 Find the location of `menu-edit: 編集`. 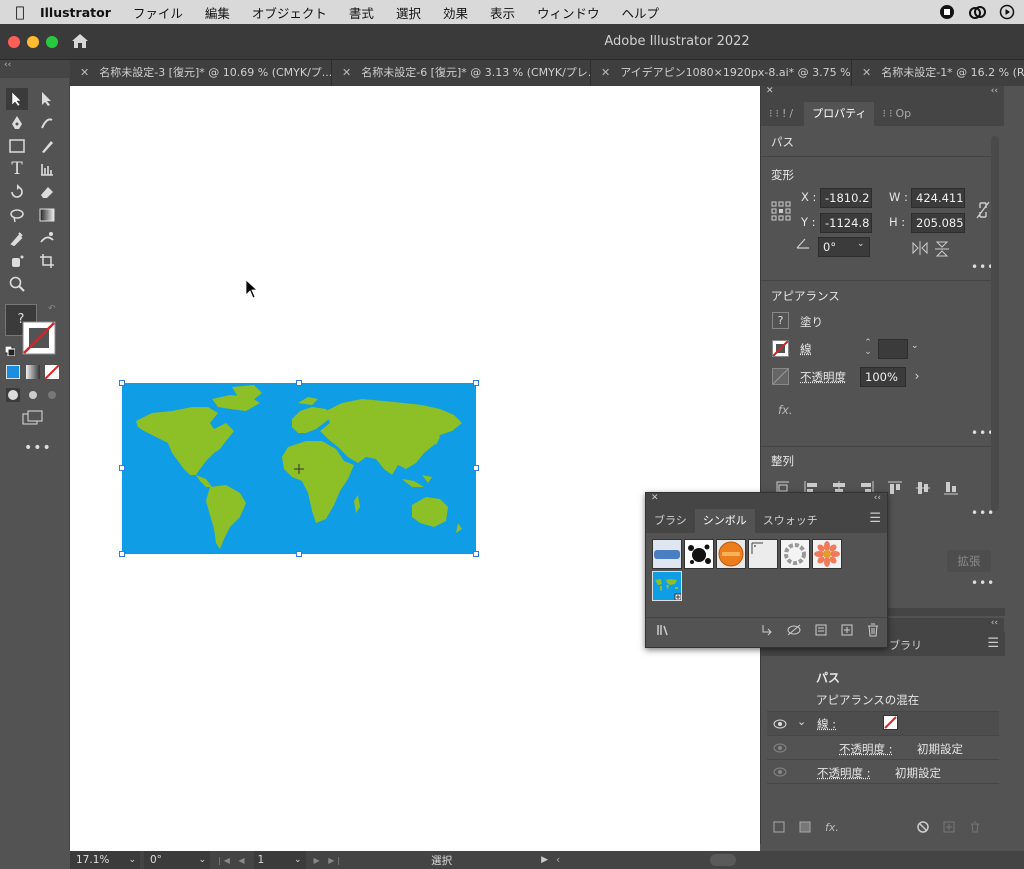

menu-edit: 編集 is located at coordinates (217, 12).